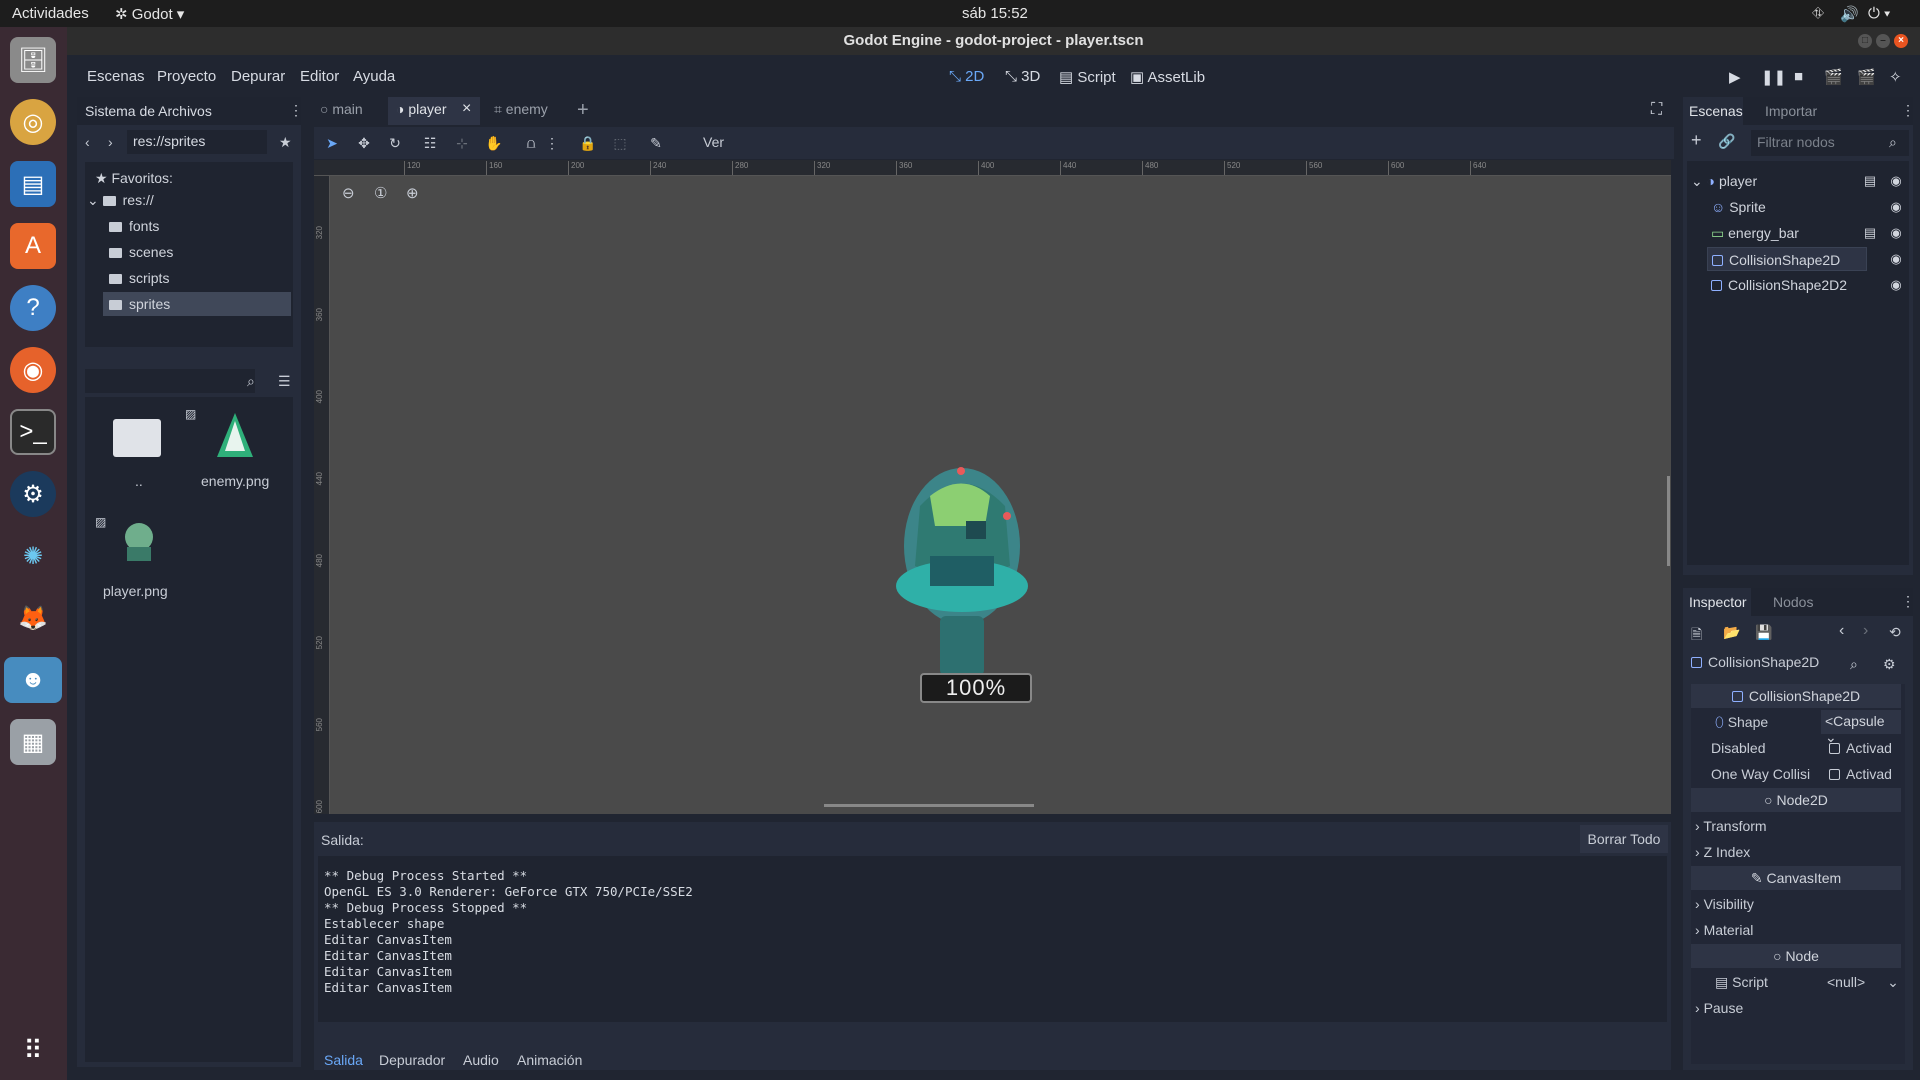  I want to click on folder-row-scripts: scripts, so click(139, 278).